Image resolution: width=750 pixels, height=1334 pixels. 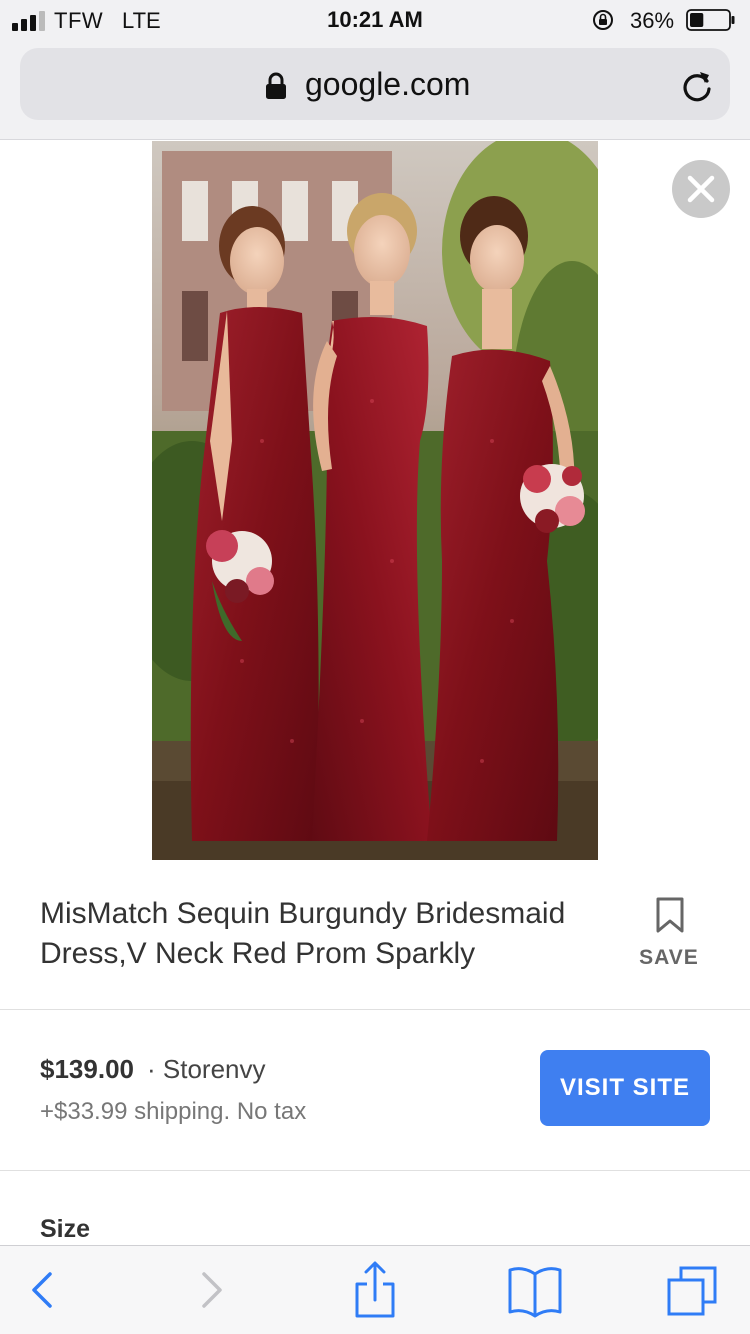 I want to click on chevron-left-icon, so click(x=44, y=1290).